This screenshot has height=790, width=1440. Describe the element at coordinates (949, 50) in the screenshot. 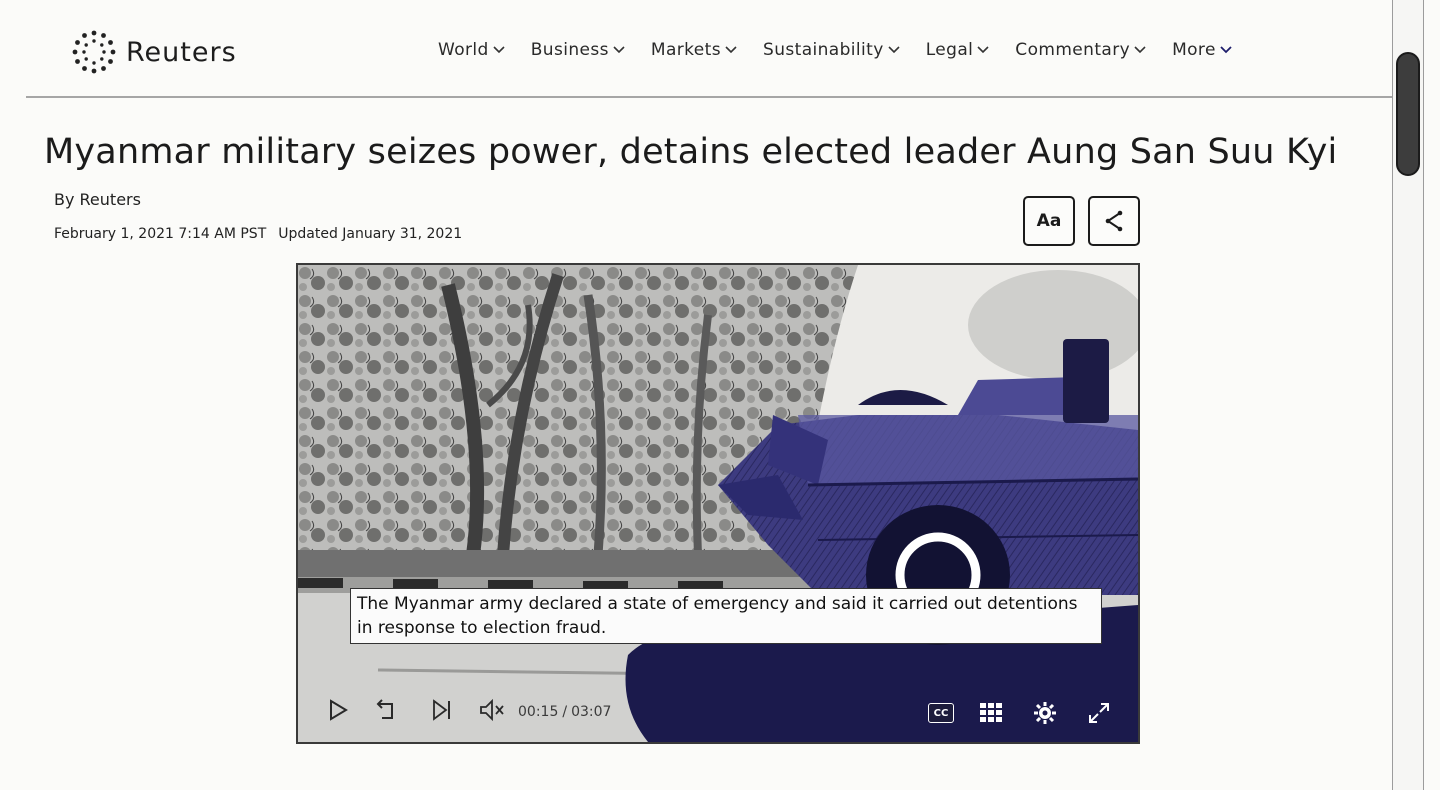

I see `nav-item-label: Legal` at that location.